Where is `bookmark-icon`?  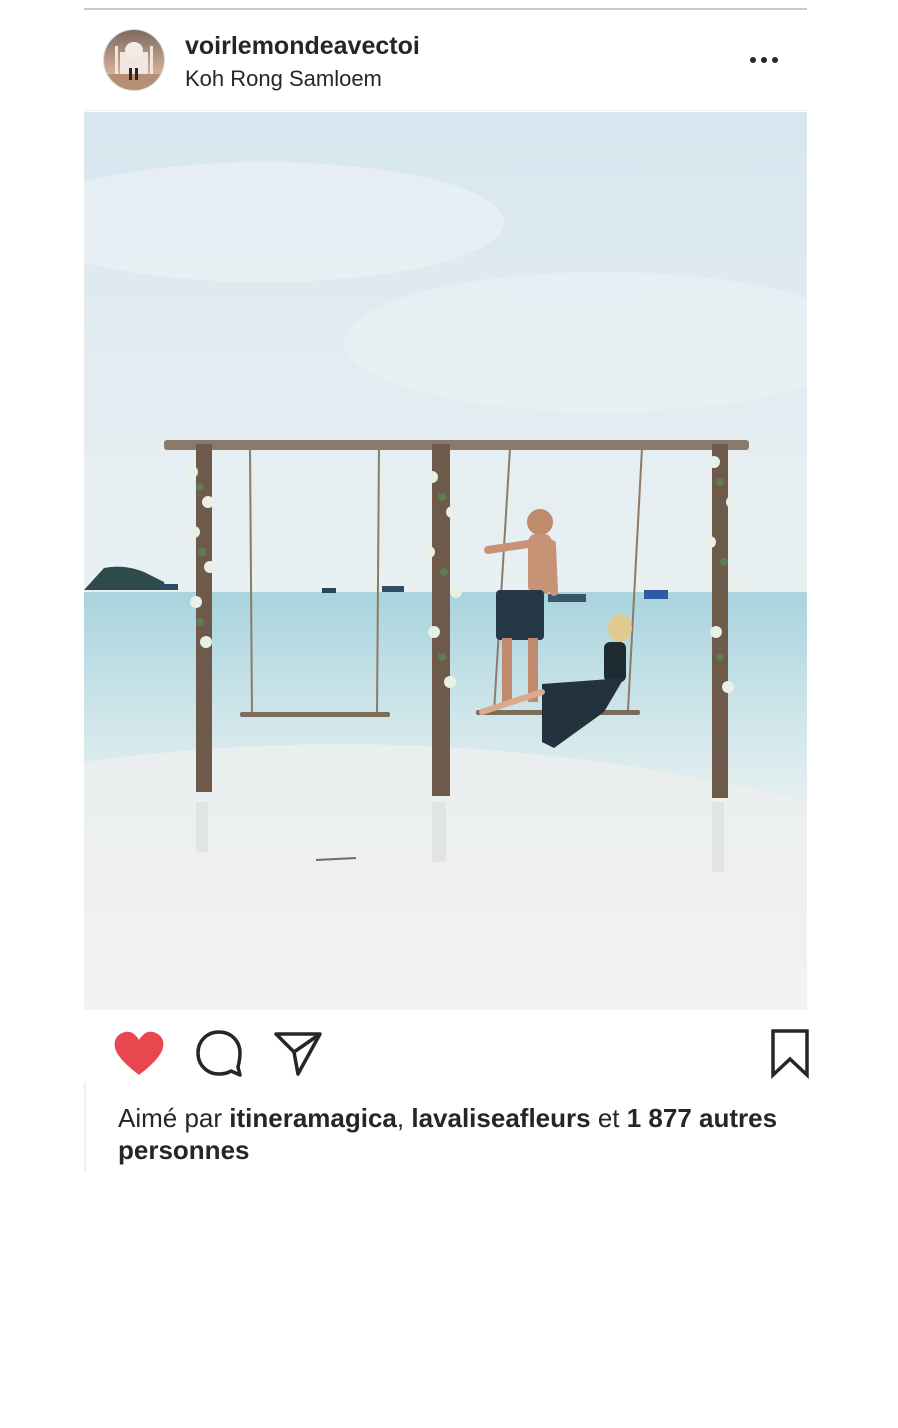 bookmark-icon is located at coordinates (790, 1054).